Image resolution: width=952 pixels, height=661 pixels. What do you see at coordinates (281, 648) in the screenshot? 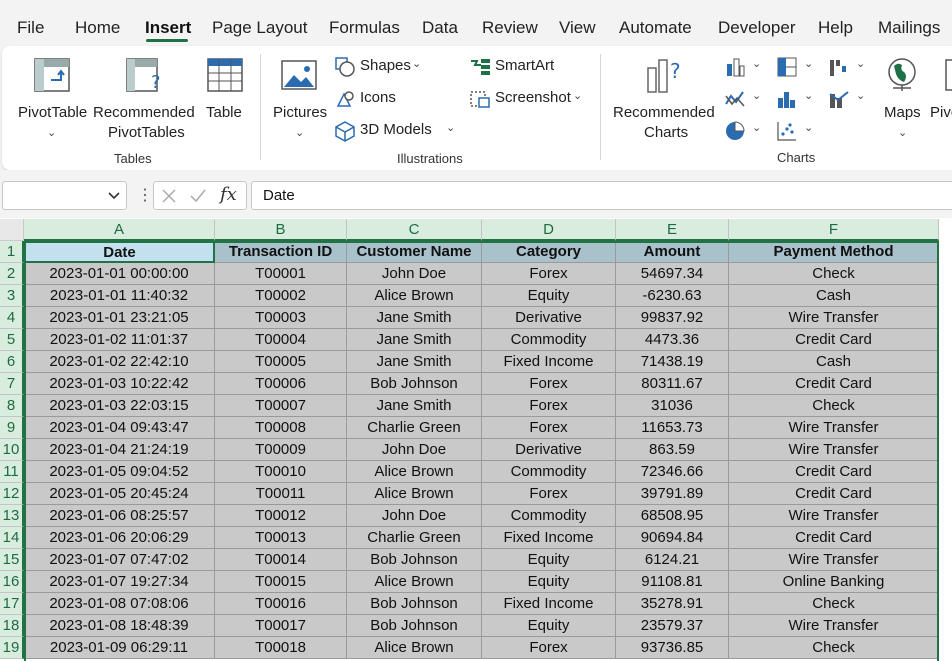
I see `table-cell: T00018` at bounding box center [281, 648].